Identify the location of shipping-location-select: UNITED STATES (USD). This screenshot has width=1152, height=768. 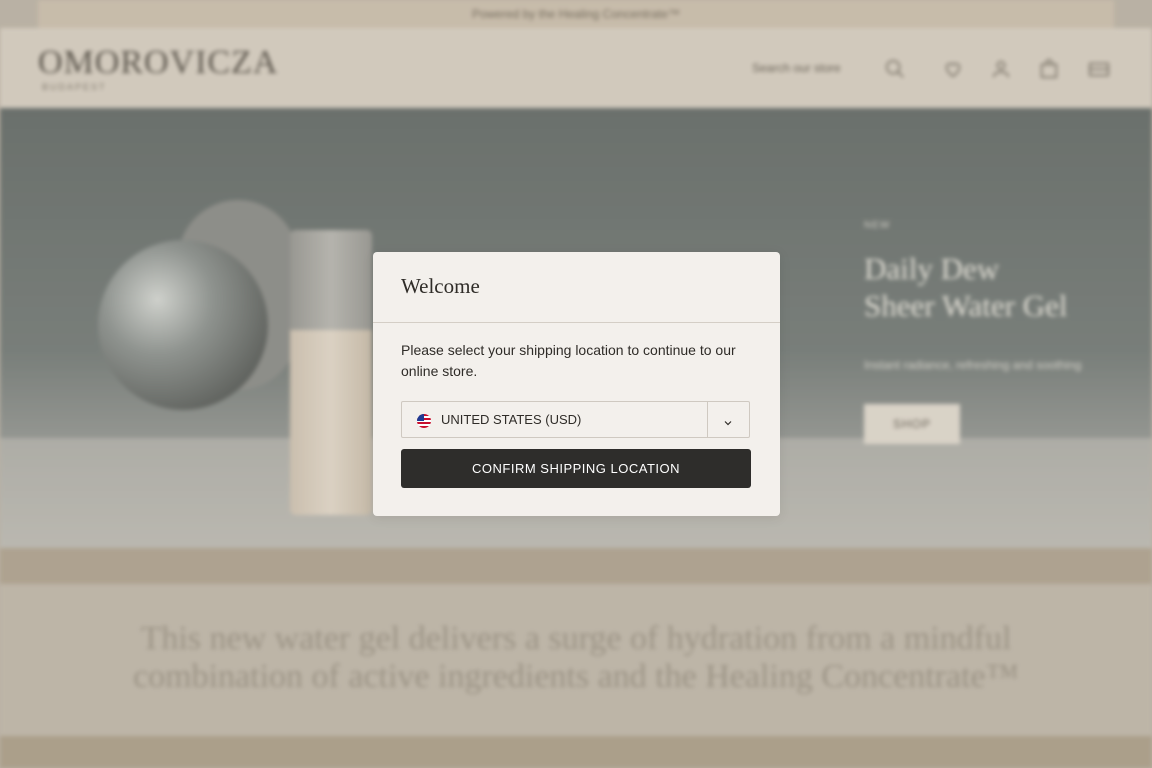
(575, 419).